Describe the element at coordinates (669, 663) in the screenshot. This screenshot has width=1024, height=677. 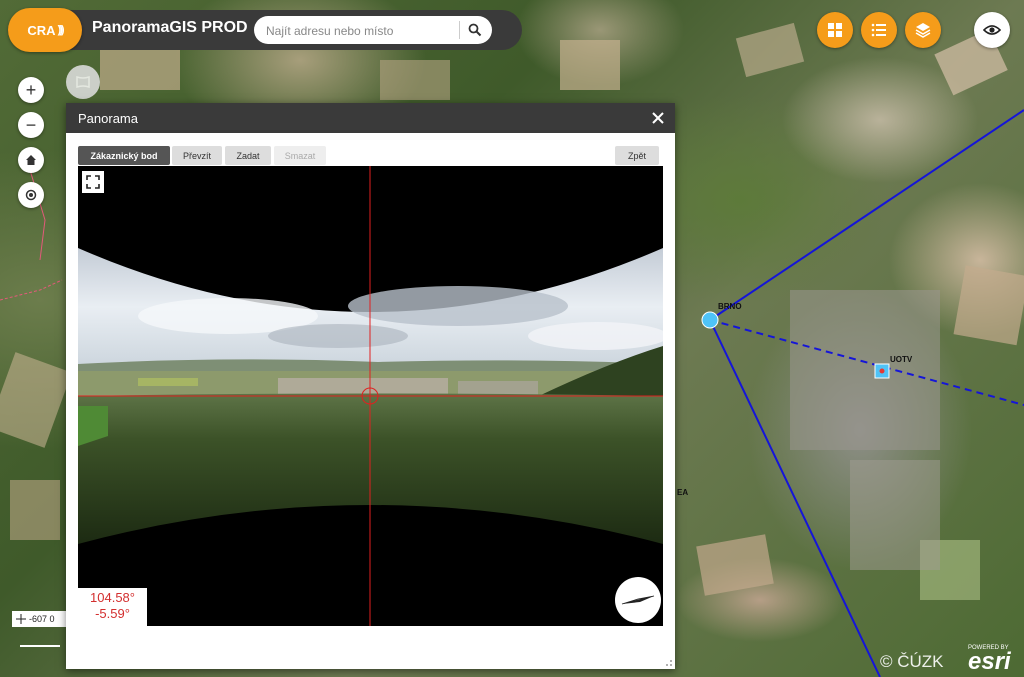
I see `resize-grip-icon` at that location.